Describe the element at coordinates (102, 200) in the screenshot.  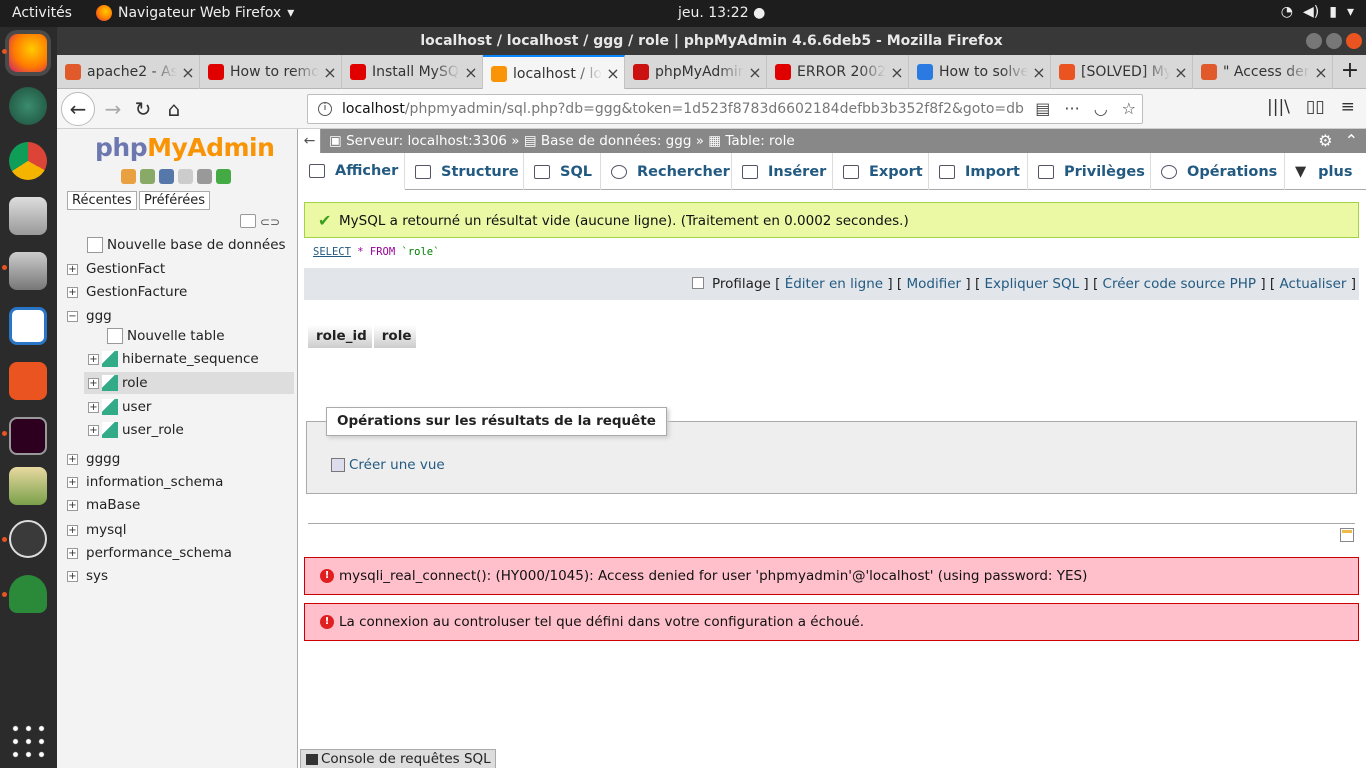
I see `recent-tables-tab: Récentes` at that location.